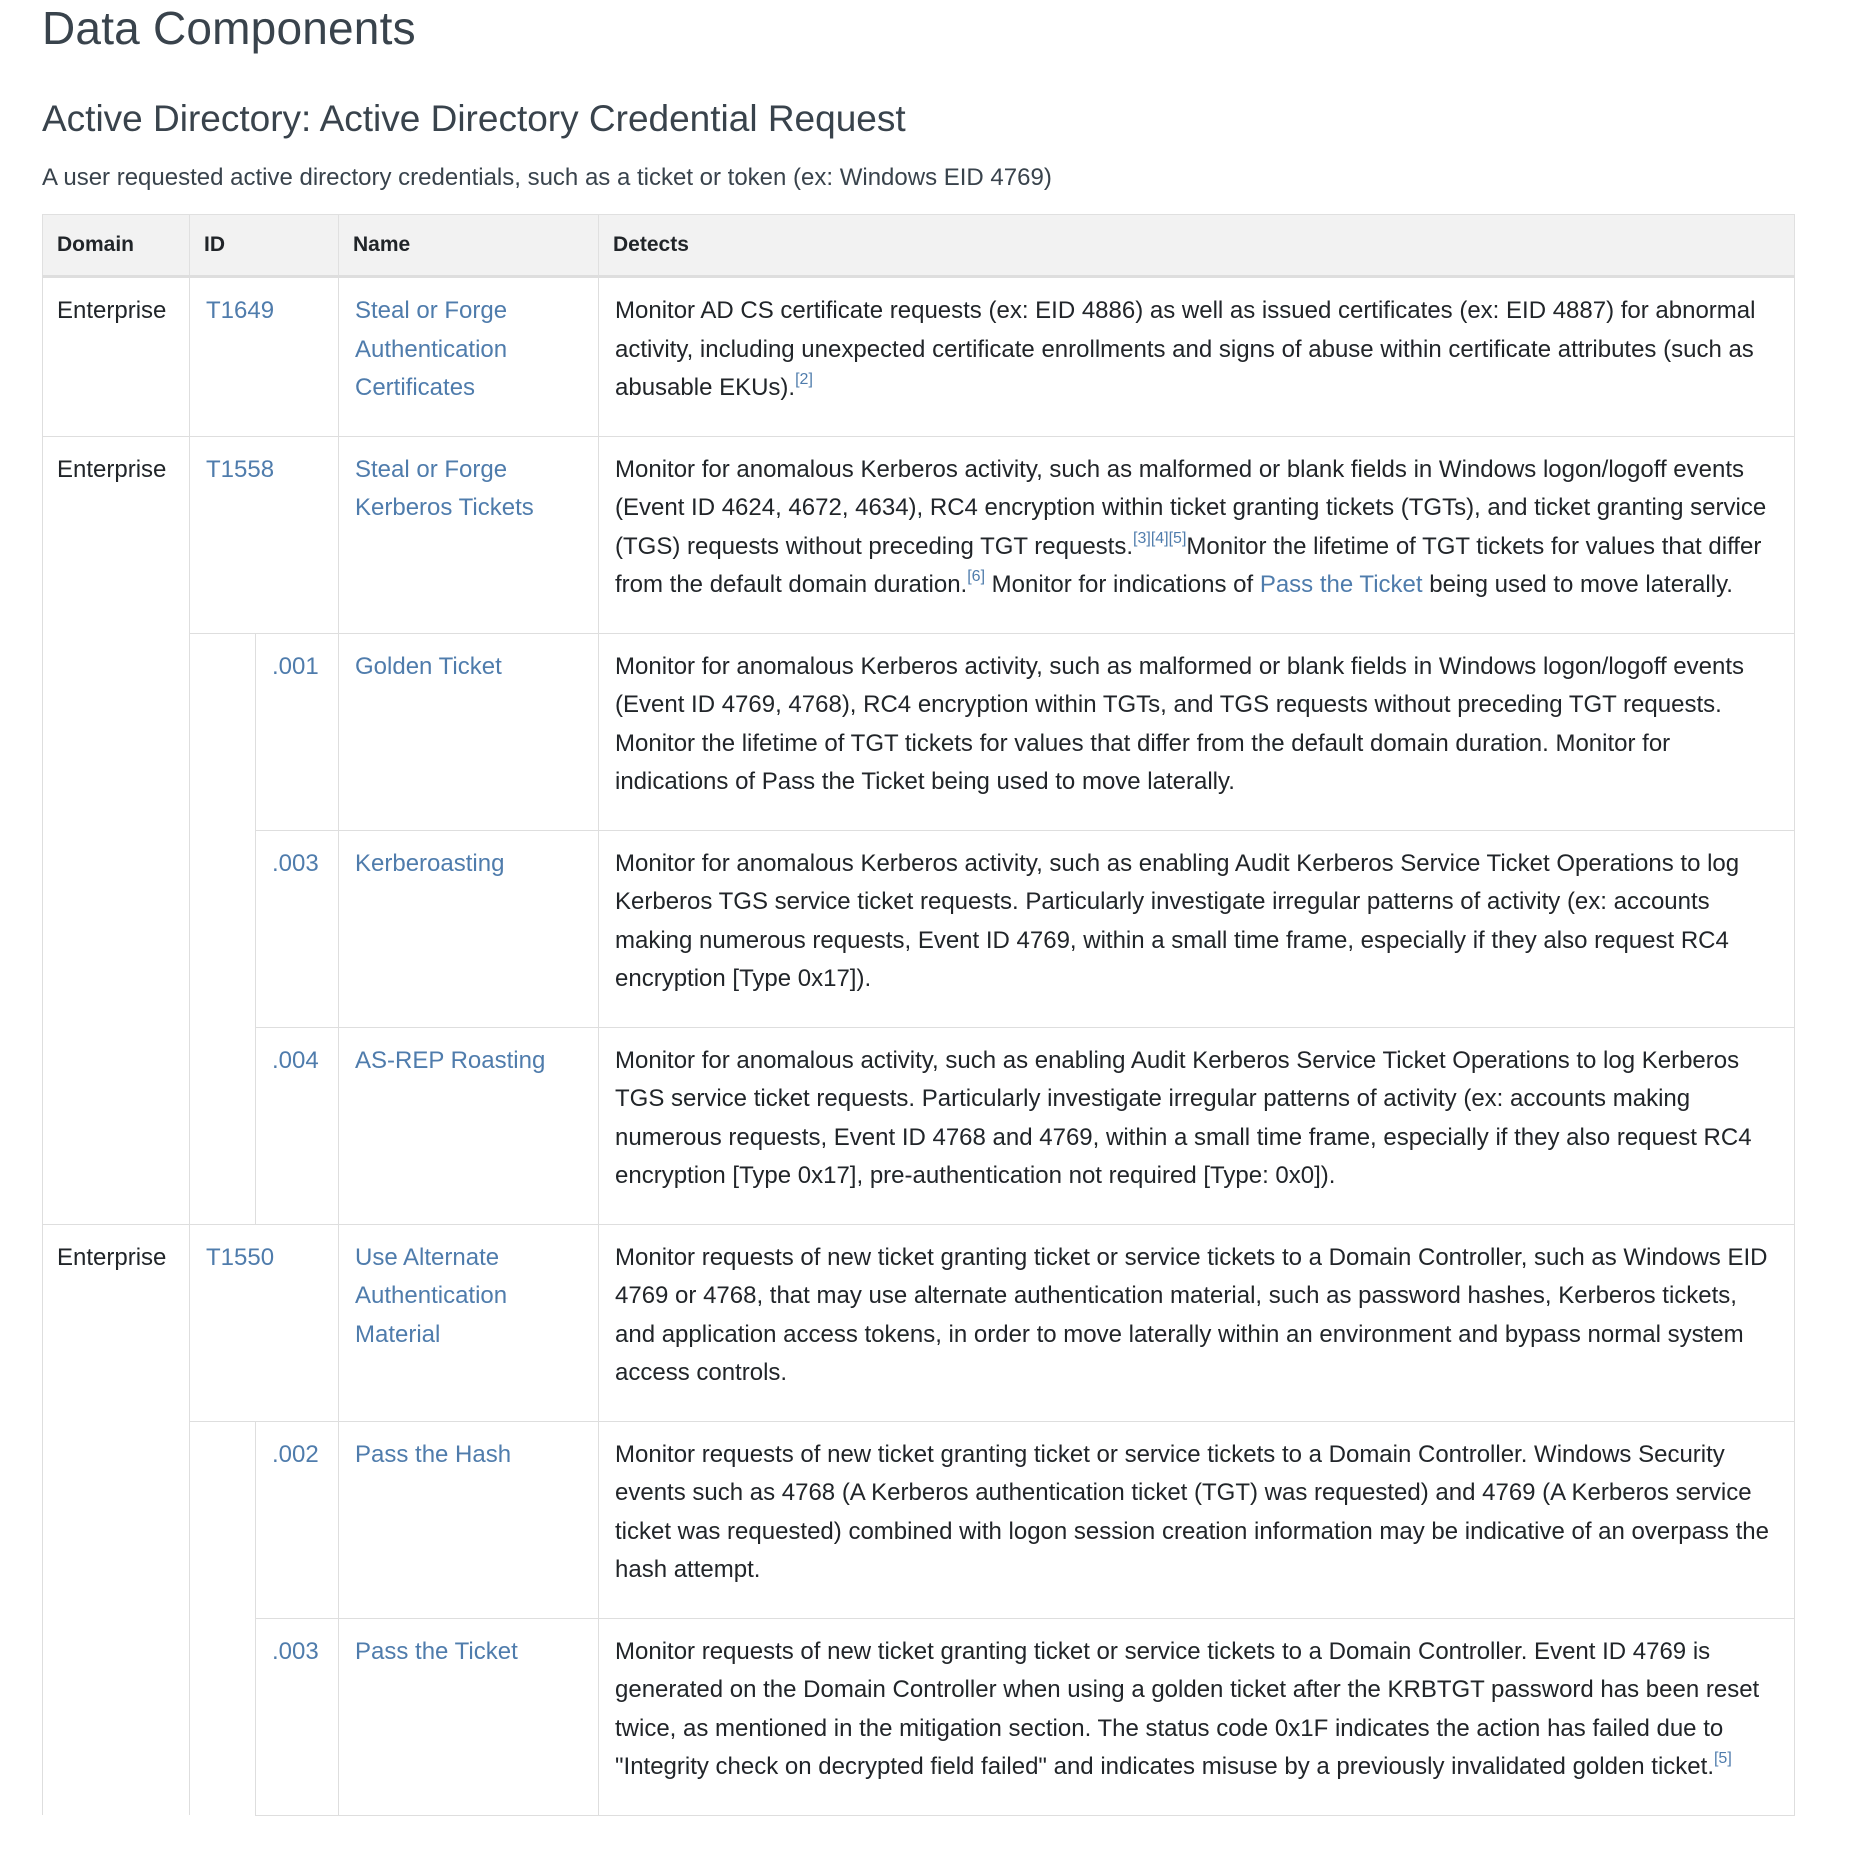  Describe the element at coordinates (428, 666) in the screenshot. I see `sub-technique-name-link: Golden Ticket` at that location.